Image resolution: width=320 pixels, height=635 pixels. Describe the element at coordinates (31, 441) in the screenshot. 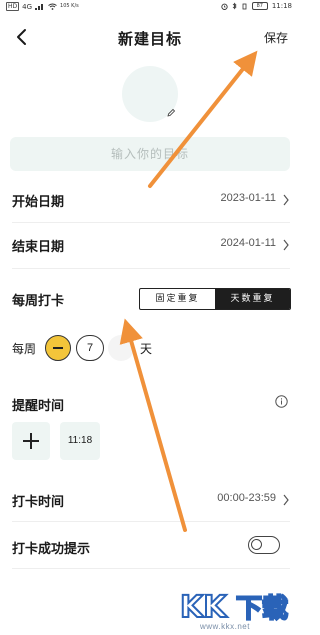

I see `add-reminder-button` at that location.